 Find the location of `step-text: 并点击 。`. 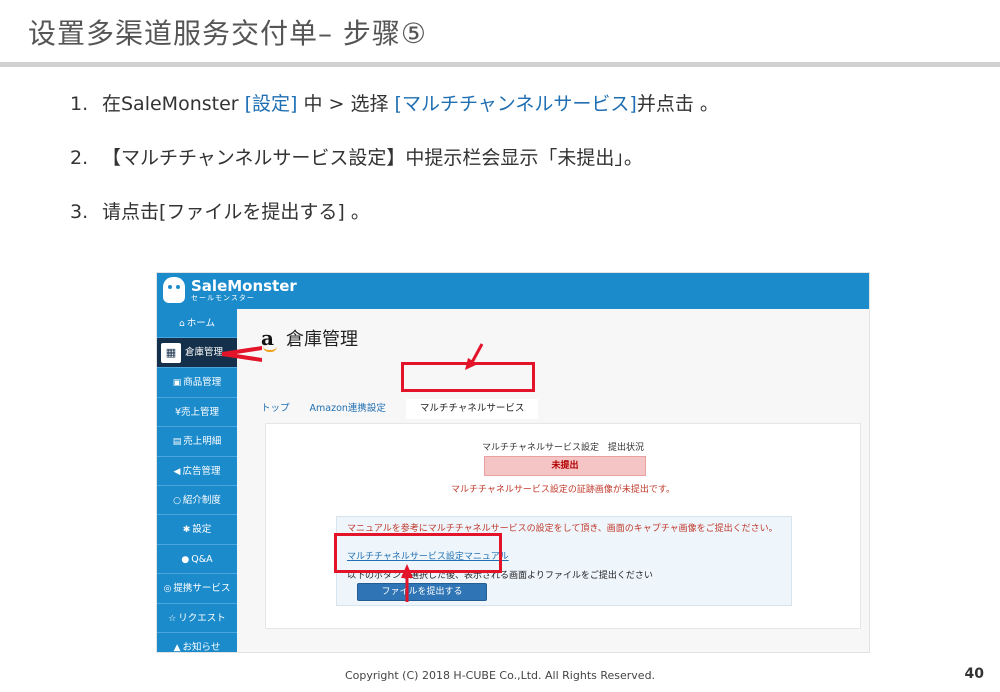

step-text: 并点击 。 is located at coordinates (677, 104).